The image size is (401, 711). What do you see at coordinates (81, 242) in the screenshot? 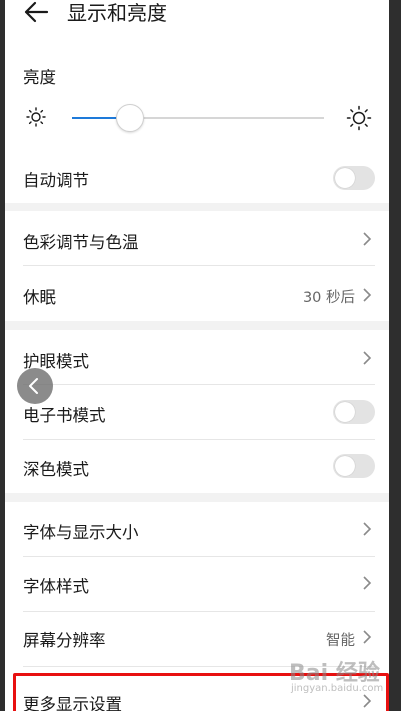
I see `color-temp-label: 色彩调节与色温` at bounding box center [81, 242].